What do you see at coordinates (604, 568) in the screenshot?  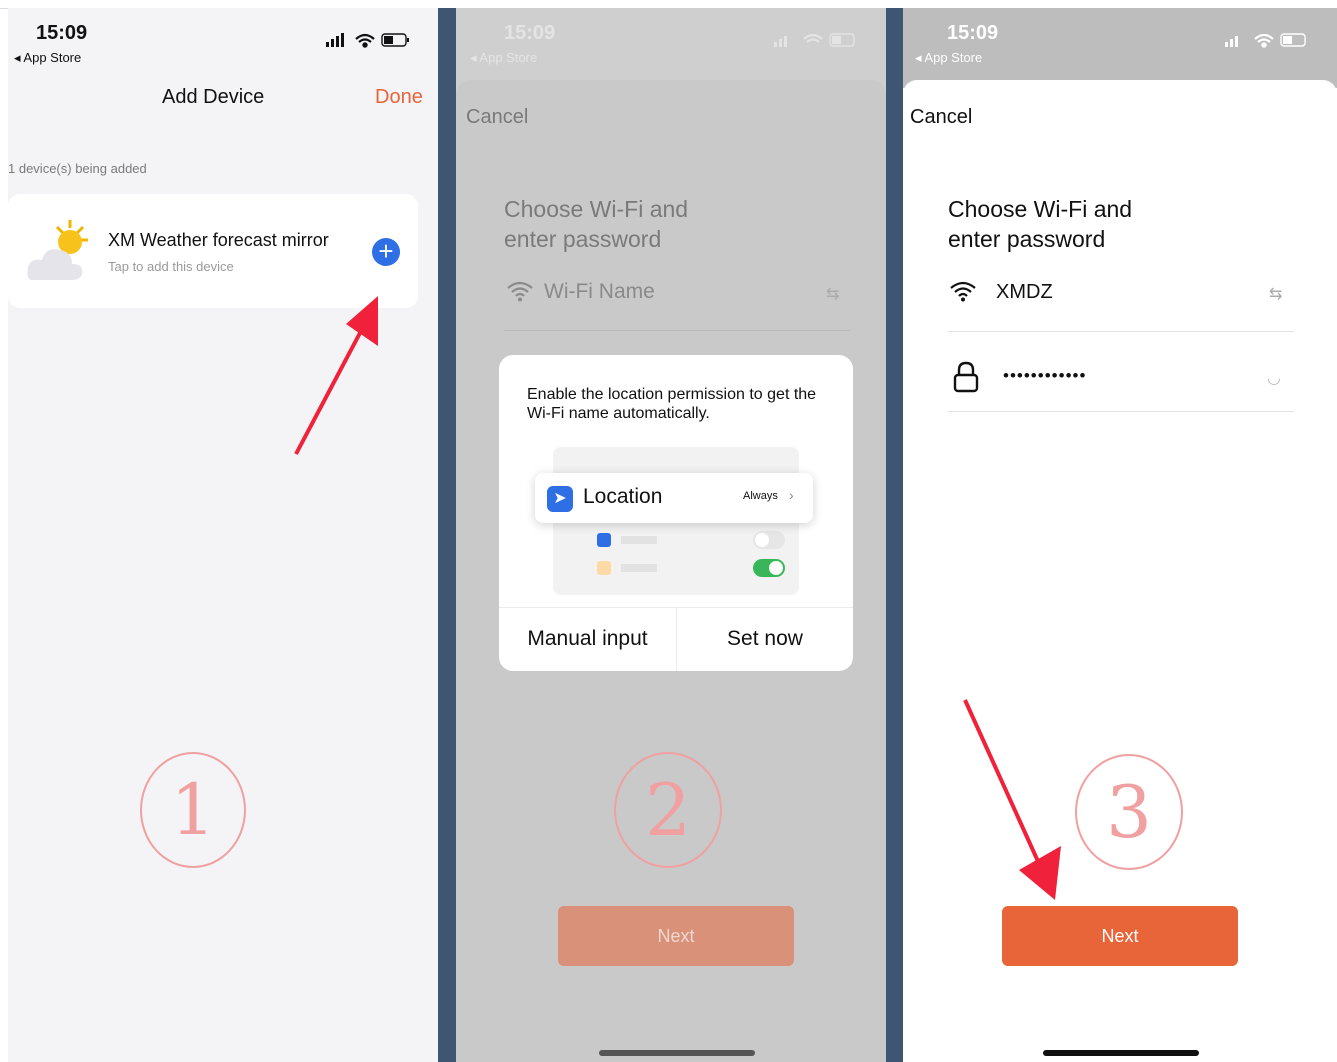 I see `home-icon` at bounding box center [604, 568].